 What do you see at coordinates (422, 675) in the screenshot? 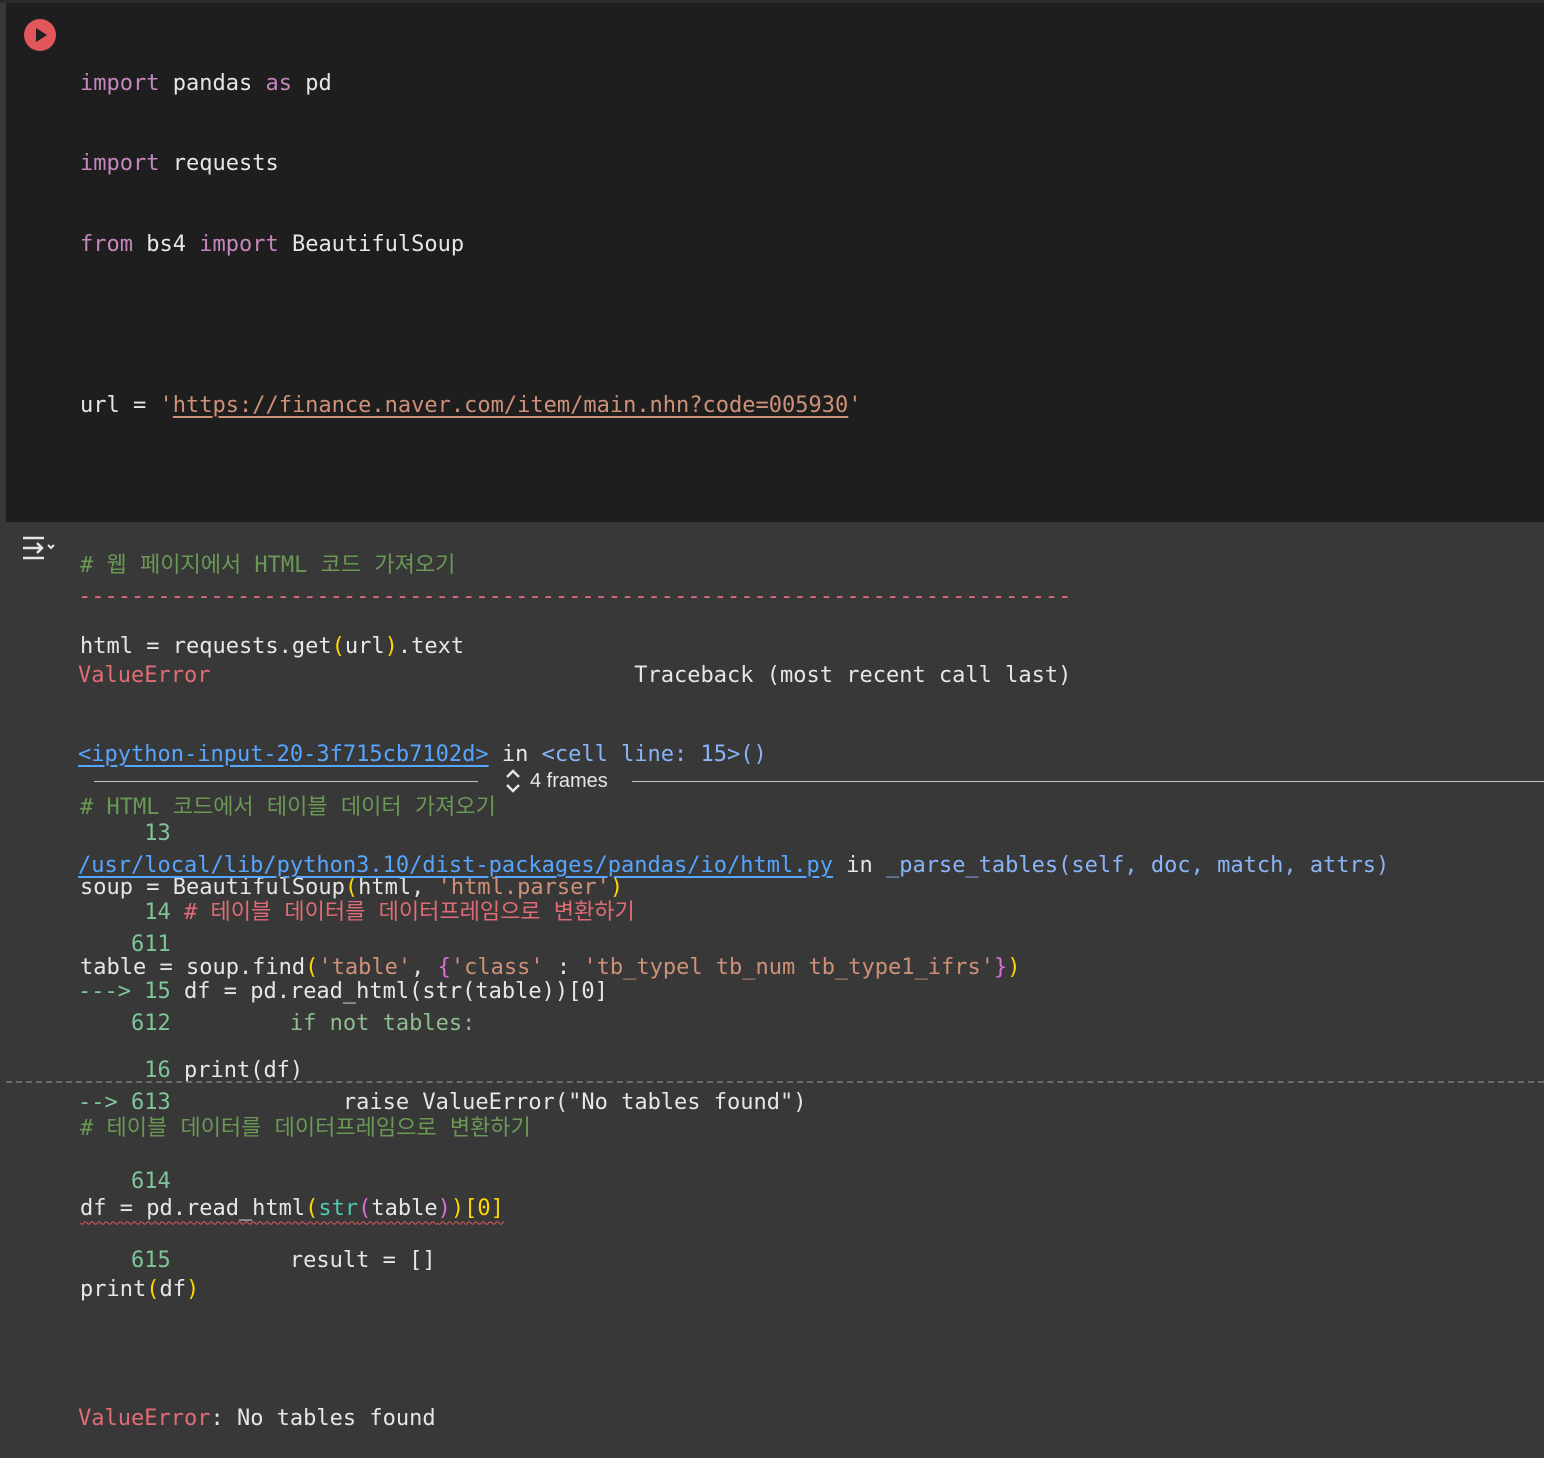
I see `header-spacer` at bounding box center [422, 675].